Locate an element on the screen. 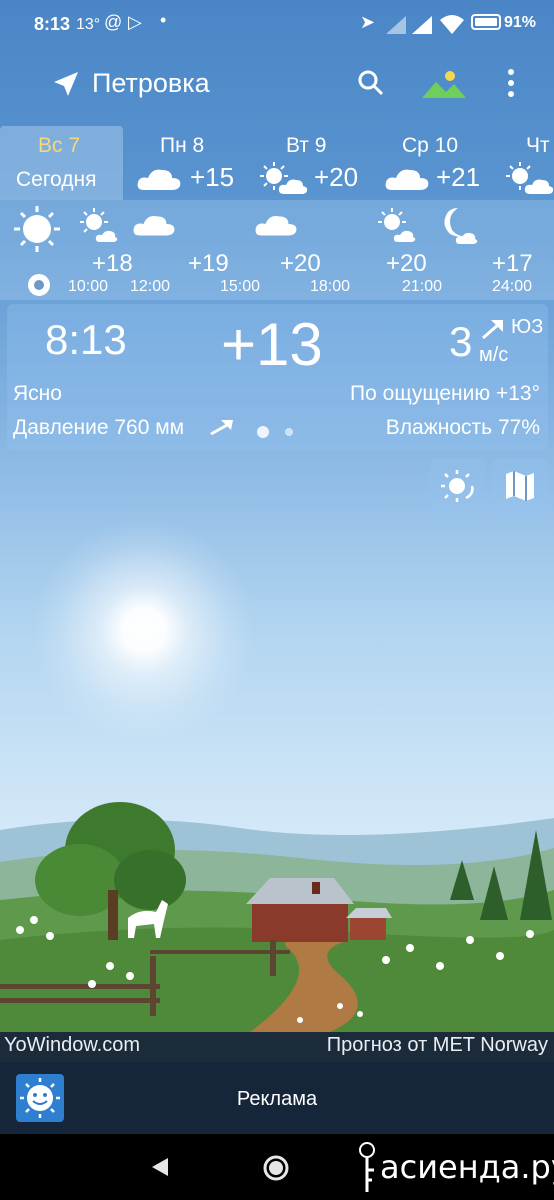 The width and height of the screenshot is (554, 1200). map-icon is located at coordinates (520, 486).